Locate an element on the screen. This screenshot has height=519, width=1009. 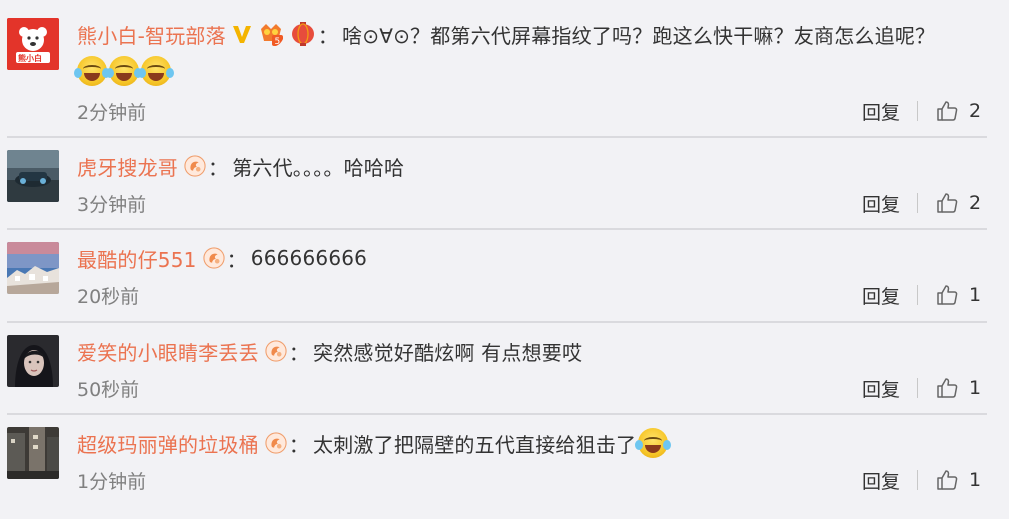
comment-text: 666666666 is located at coordinates (309, 258).